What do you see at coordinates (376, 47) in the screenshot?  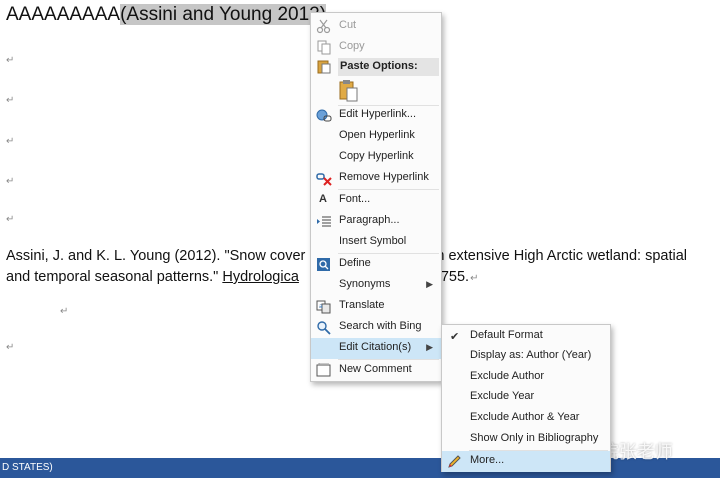 I see `copy-menu-item: Copy` at bounding box center [376, 47].